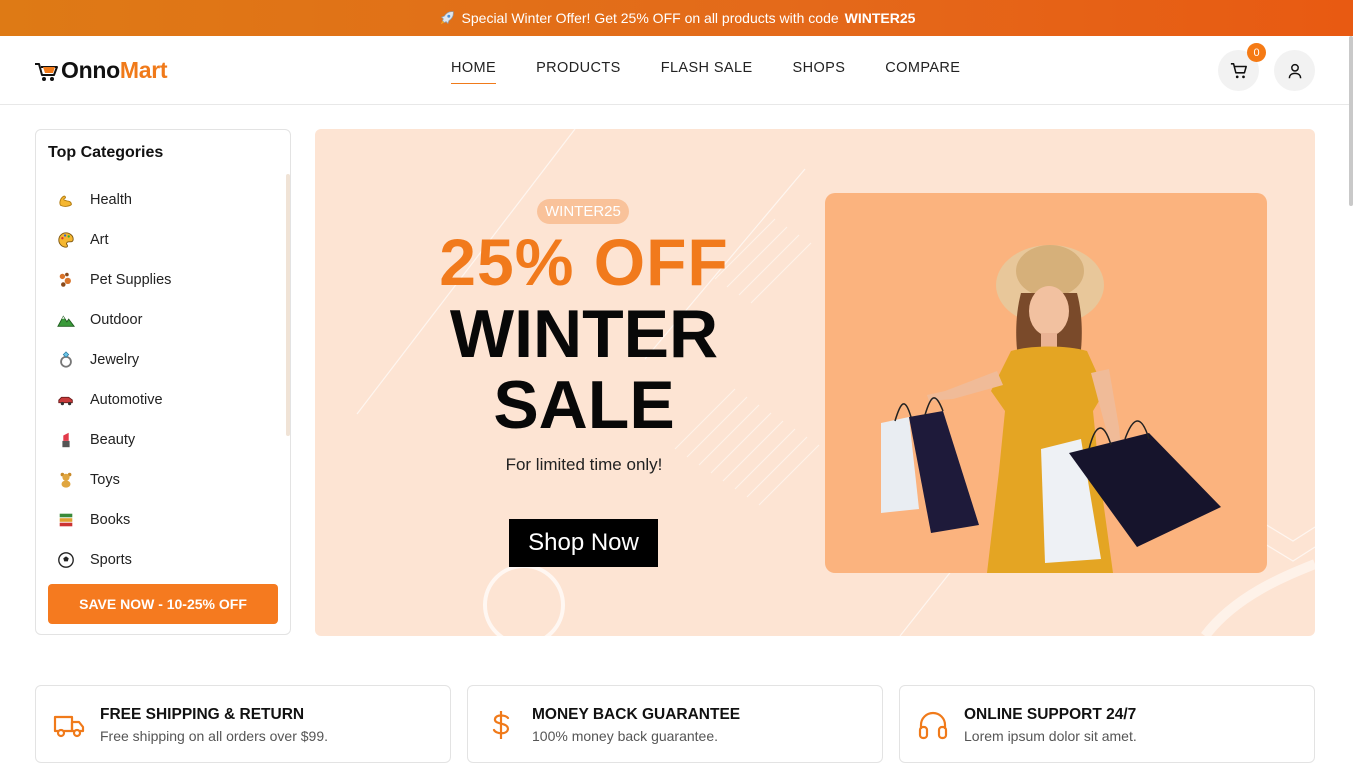  I want to click on category-books: Books, so click(166, 520).